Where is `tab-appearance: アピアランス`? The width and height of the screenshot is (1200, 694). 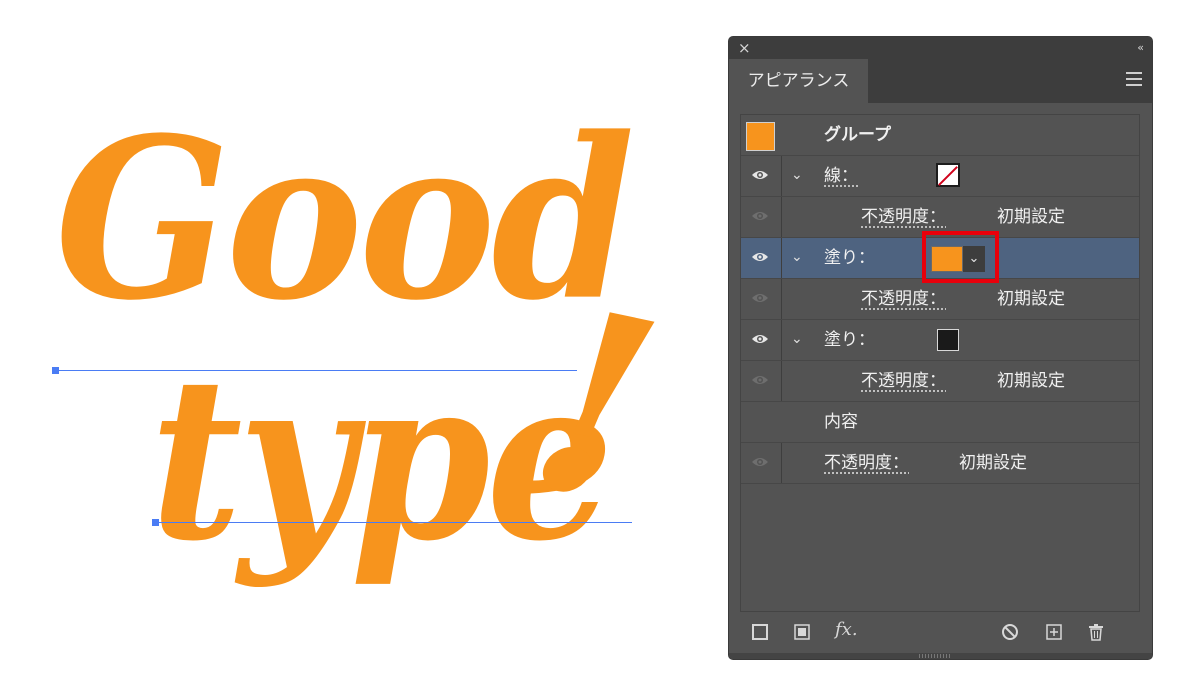
tab-appearance: アピアランス is located at coordinates (798, 81).